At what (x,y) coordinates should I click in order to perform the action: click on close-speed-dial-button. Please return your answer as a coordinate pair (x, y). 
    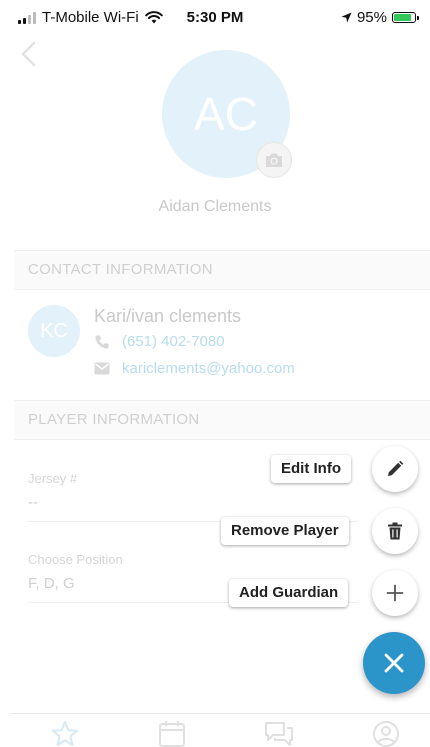
    Looking at the image, I should click on (394, 663).